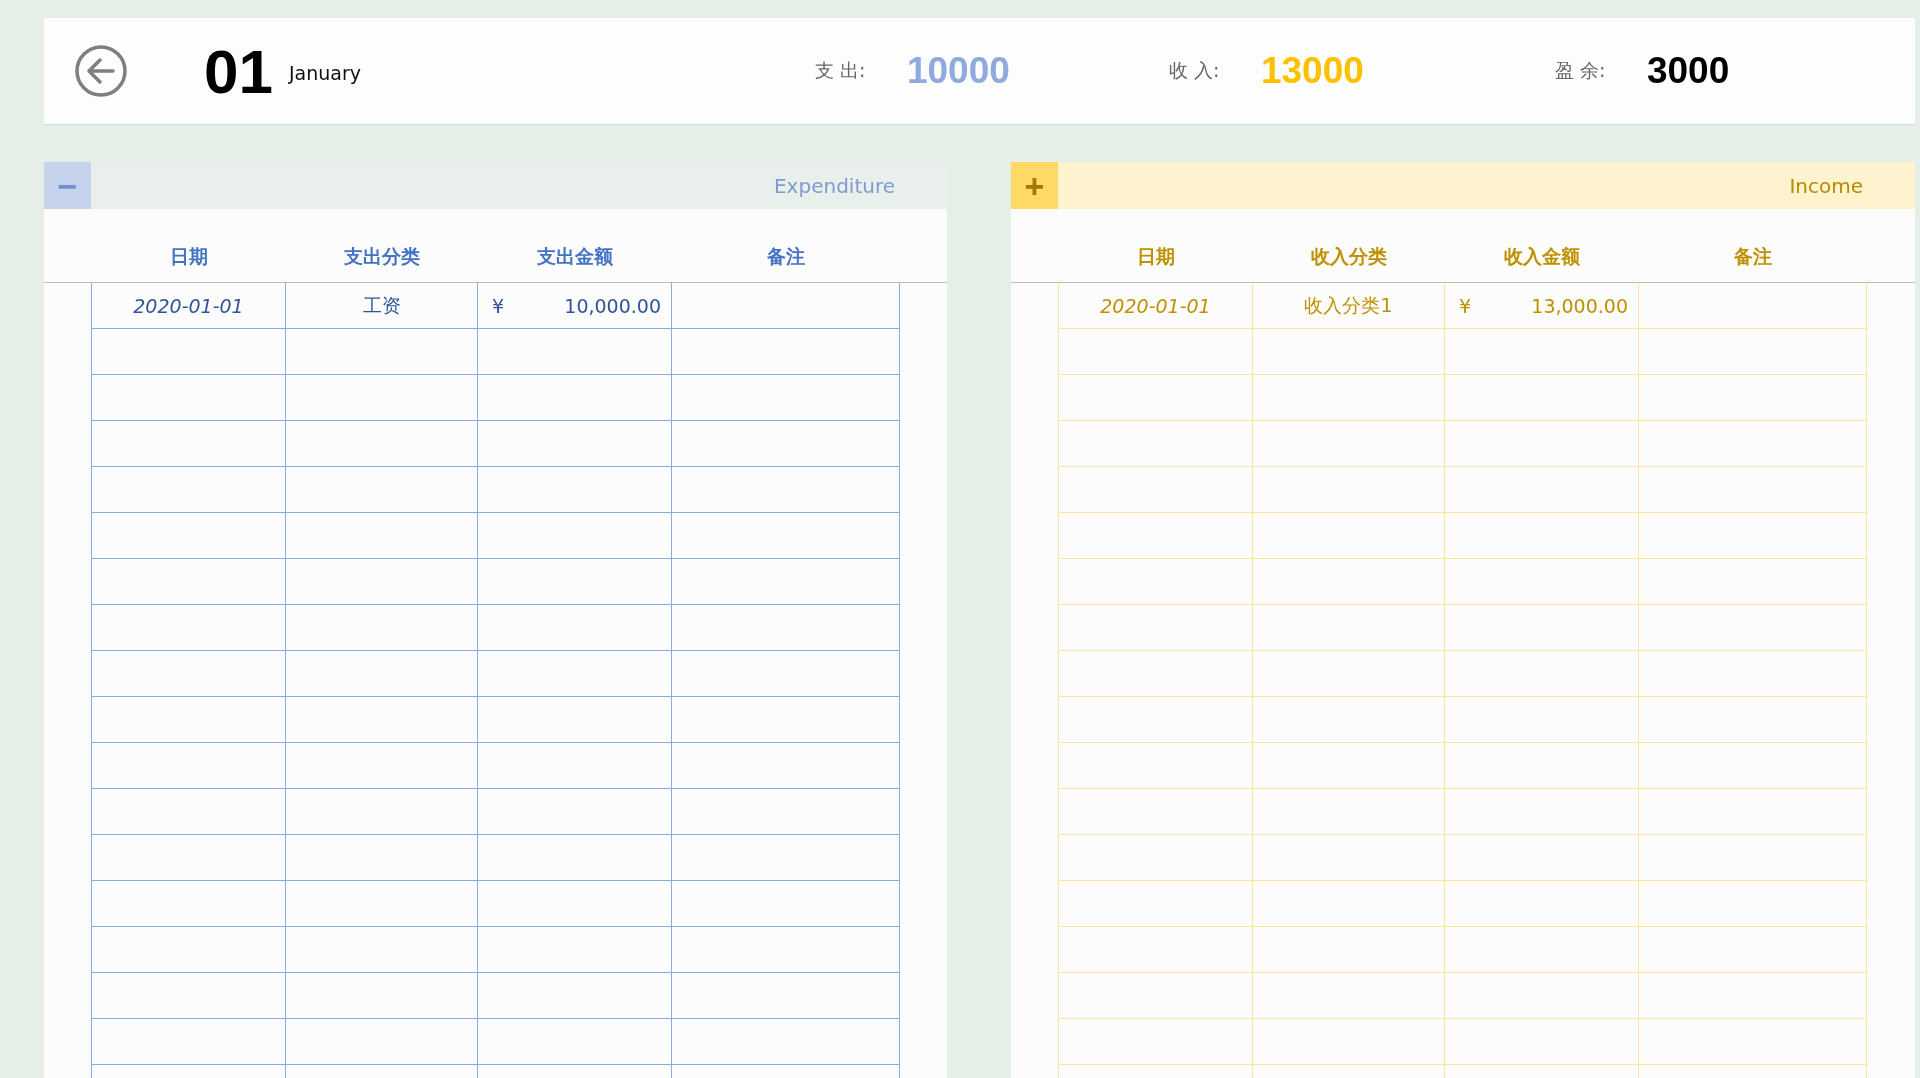 The width and height of the screenshot is (1920, 1078). What do you see at coordinates (1688, 71) in the screenshot?
I see `stat-value: 3000` at bounding box center [1688, 71].